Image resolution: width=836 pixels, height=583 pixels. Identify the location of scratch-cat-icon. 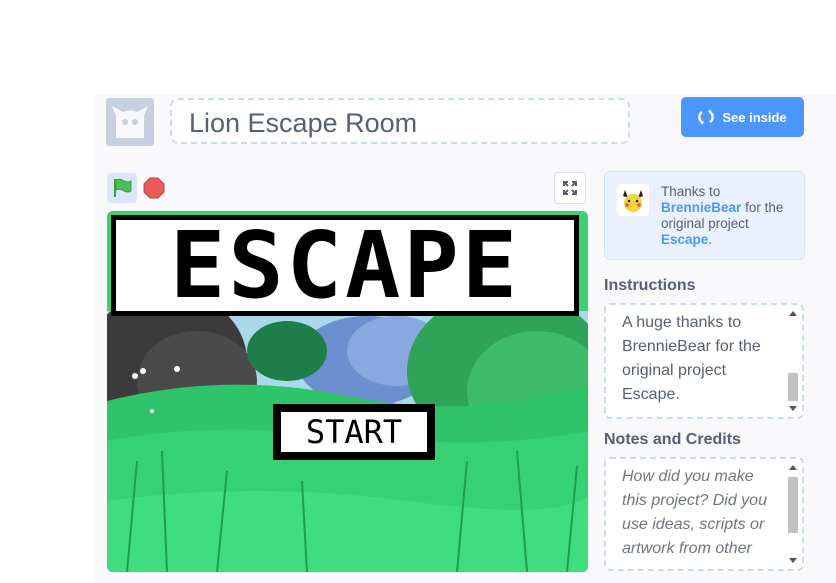
(130, 122).